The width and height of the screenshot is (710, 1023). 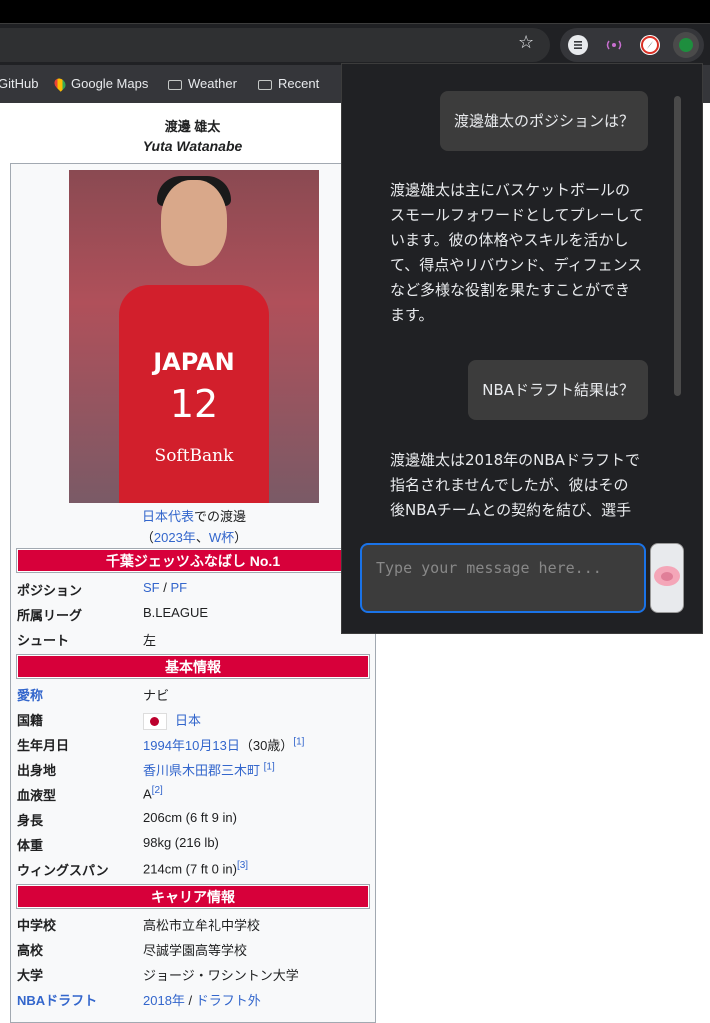 What do you see at coordinates (60, 83) in the screenshot?
I see `maps-pin-icon` at bounding box center [60, 83].